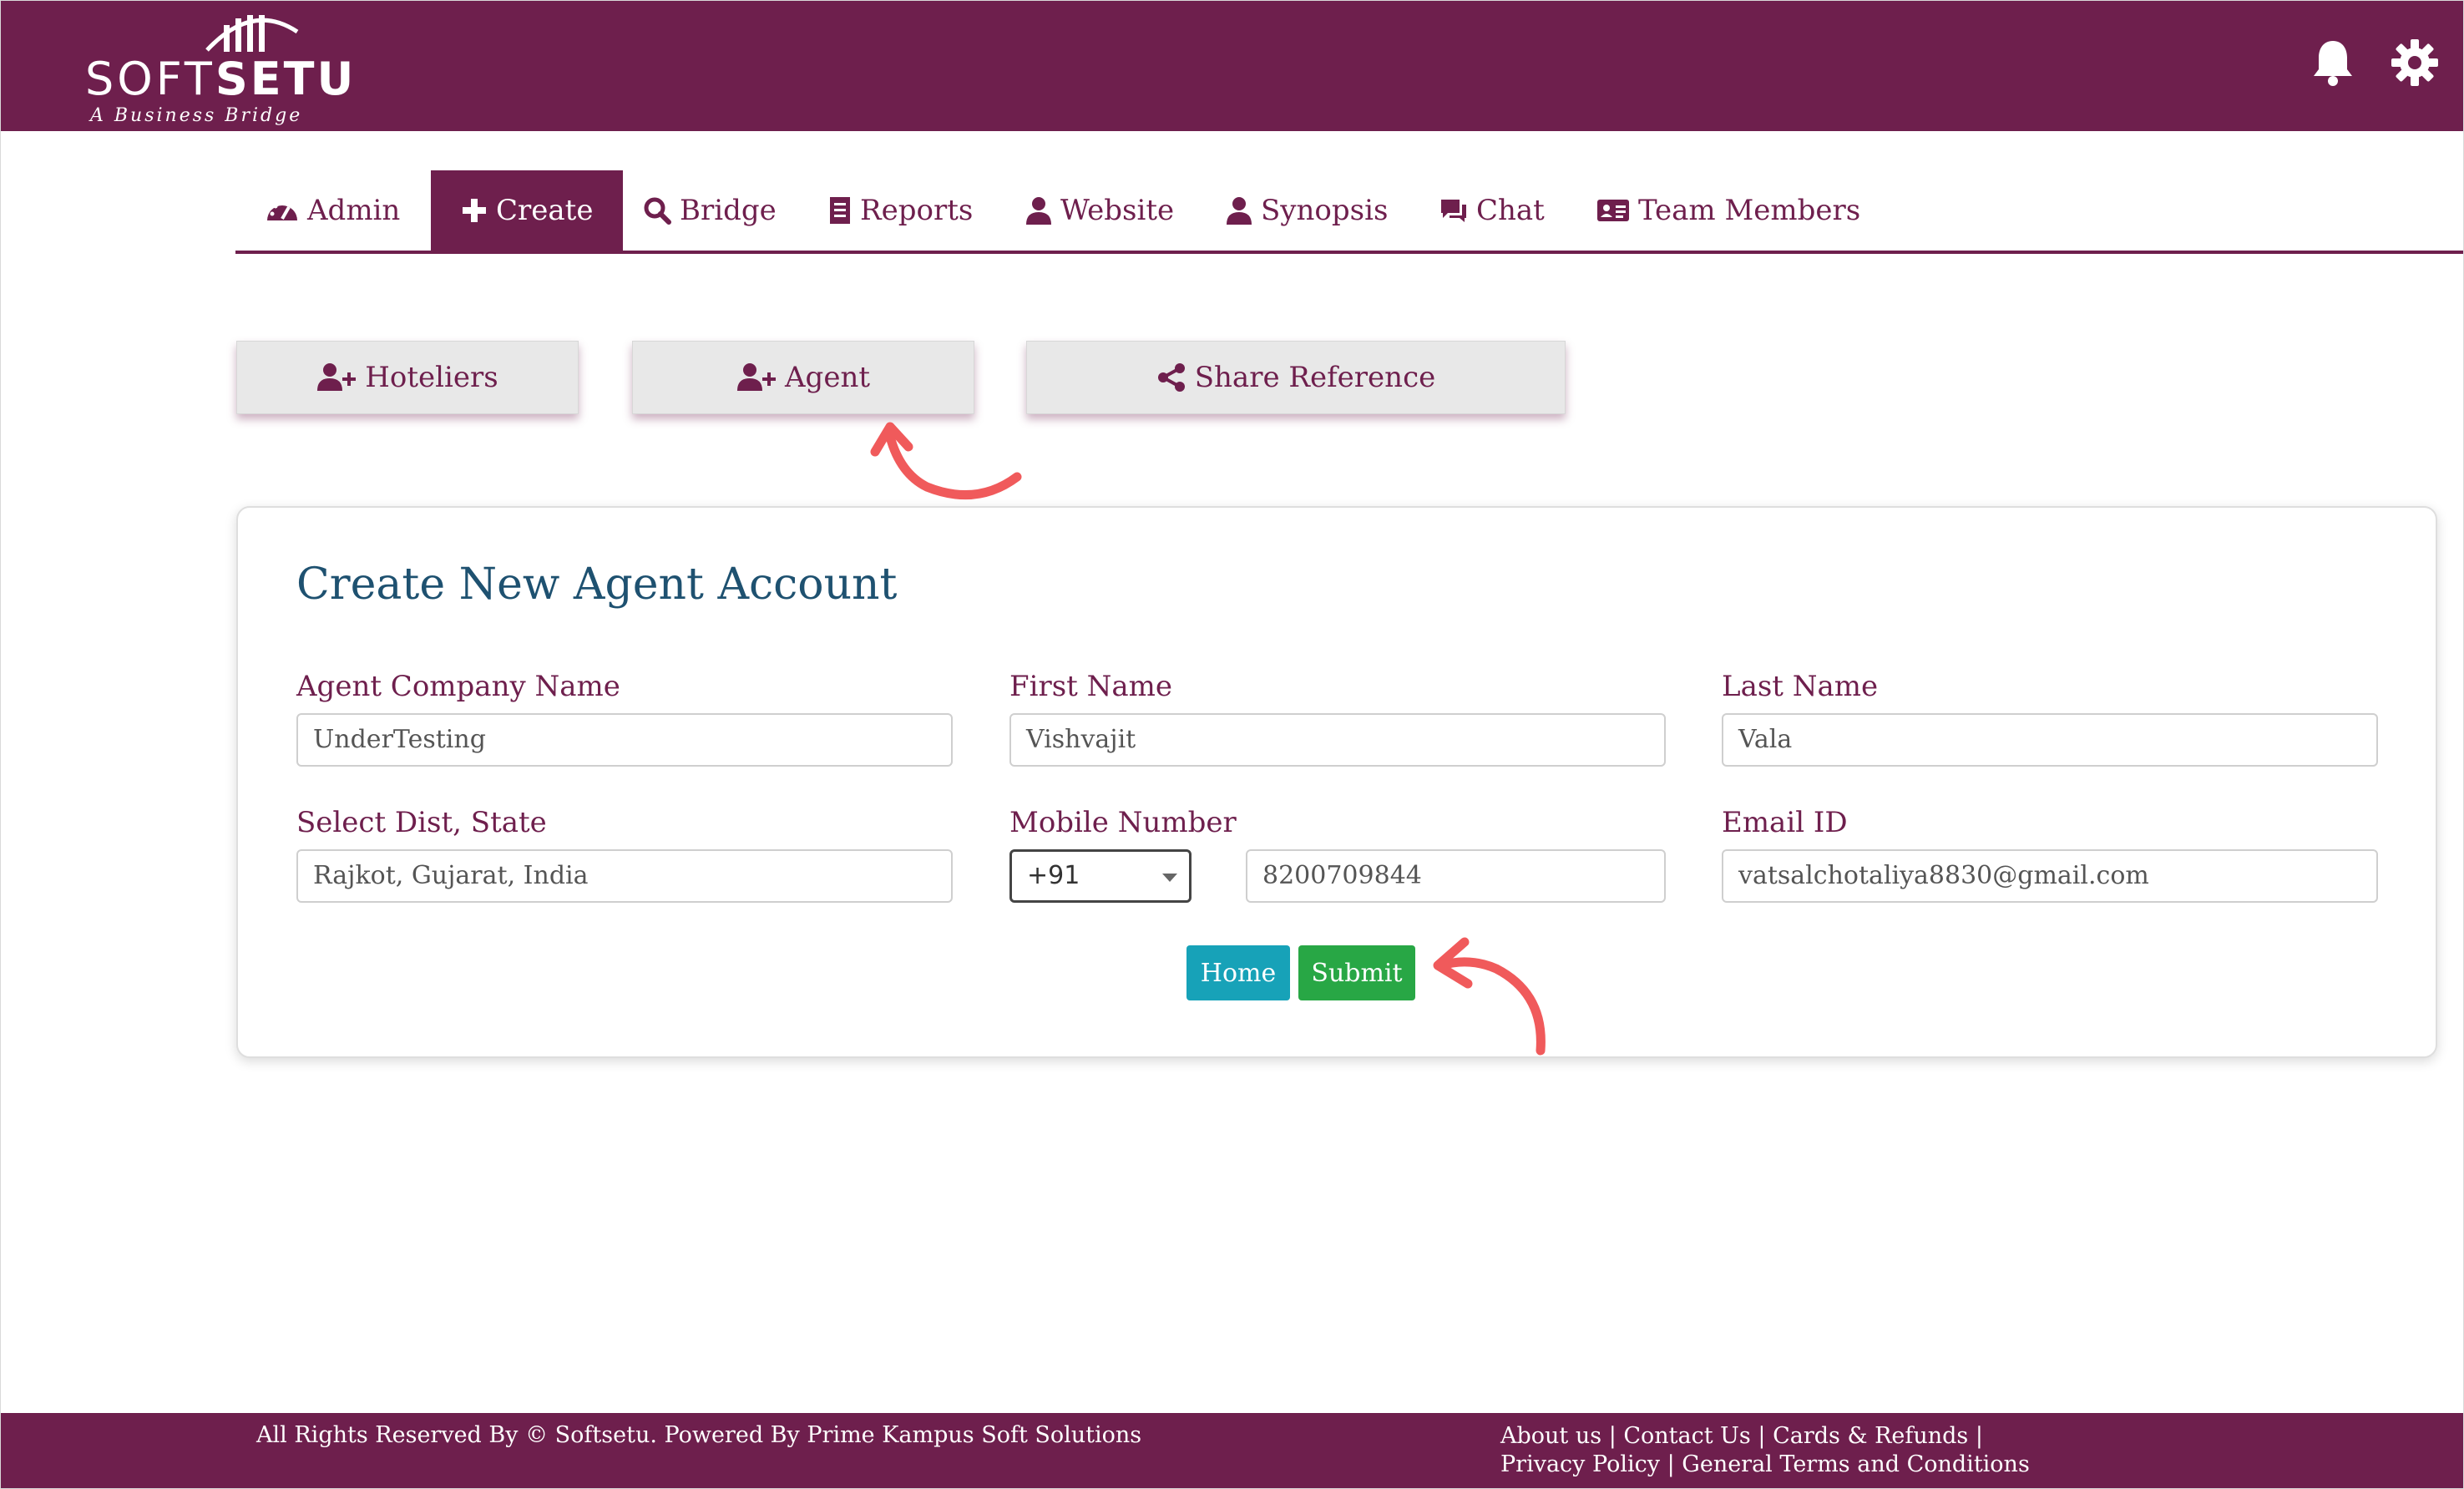 This screenshot has height=1489, width=2464. Describe the element at coordinates (1338, 740) in the screenshot. I see `first-name-input: Vishvajit` at that location.